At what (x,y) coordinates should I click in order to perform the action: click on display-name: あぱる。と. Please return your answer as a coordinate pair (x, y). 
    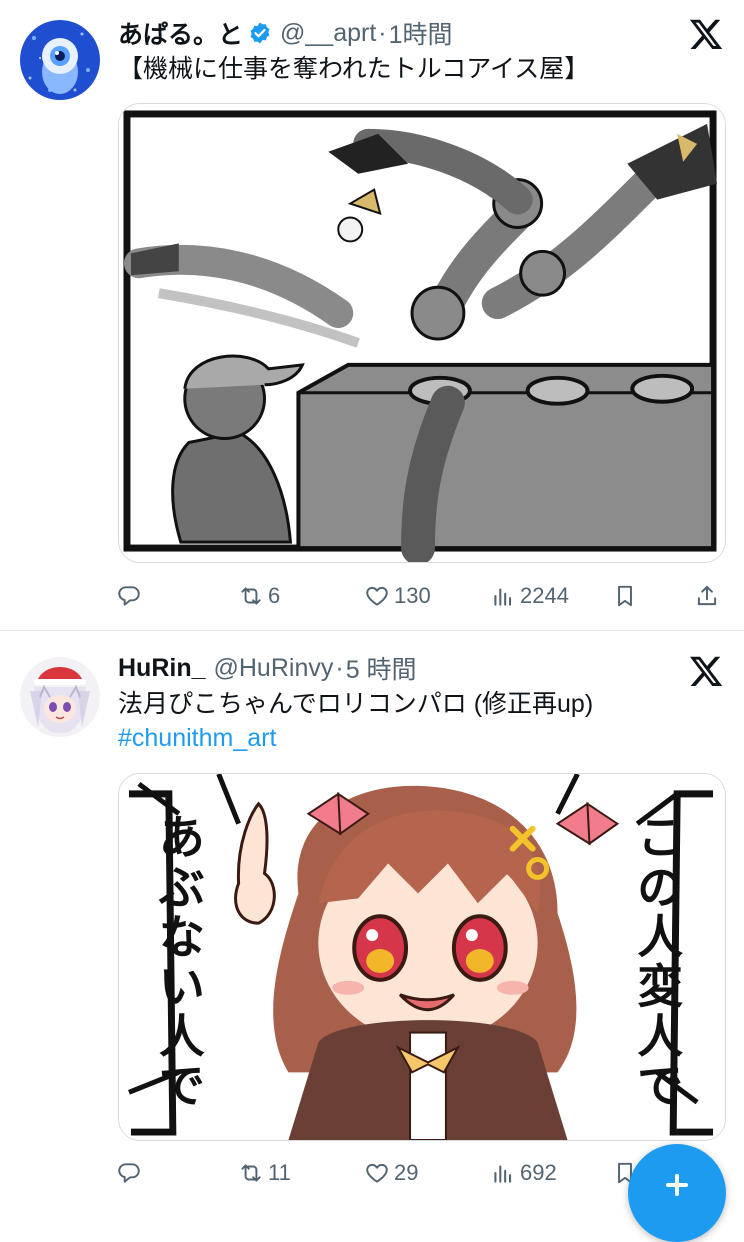
    Looking at the image, I should click on (180, 33).